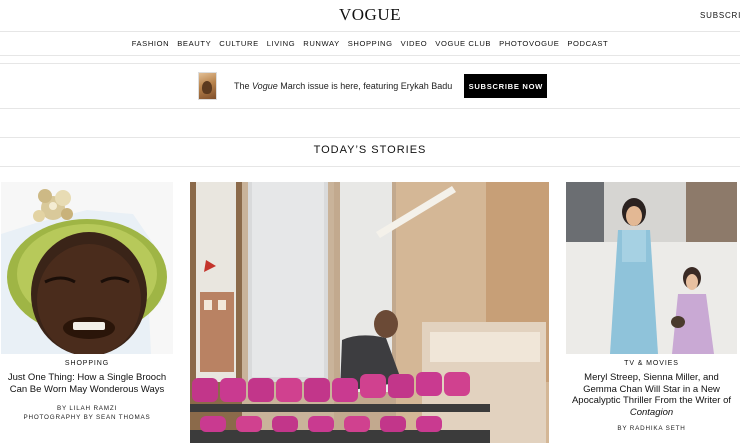 The image size is (740, 443). I want to click on story-image-brooch, so click(87, 268).